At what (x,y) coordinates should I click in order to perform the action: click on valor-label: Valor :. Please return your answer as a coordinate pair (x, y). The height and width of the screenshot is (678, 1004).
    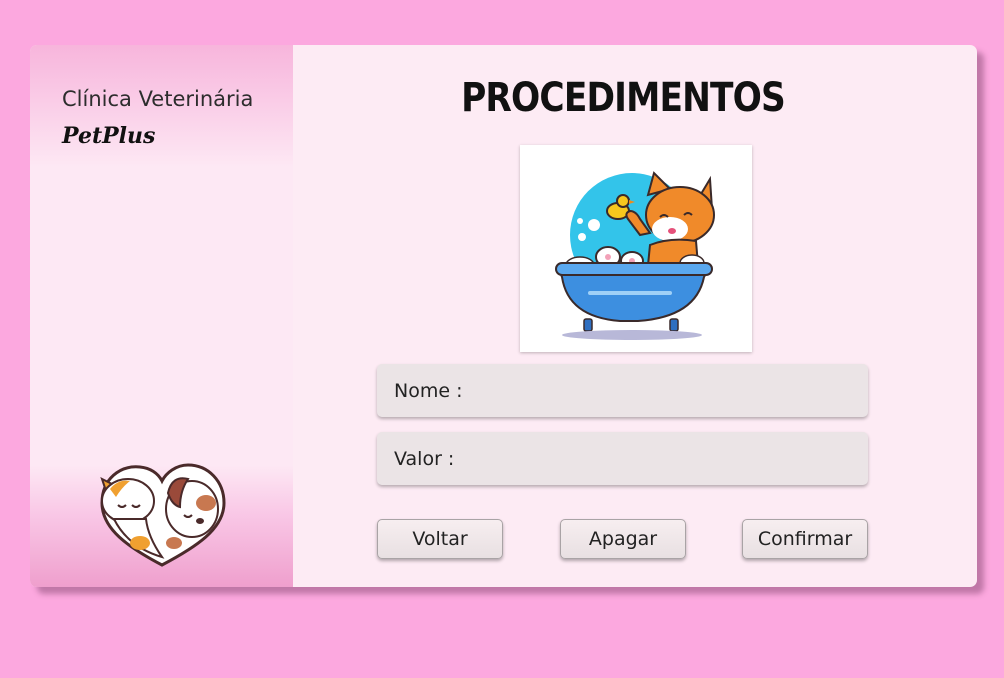
    Looking at the image, I should click on (424, 458).